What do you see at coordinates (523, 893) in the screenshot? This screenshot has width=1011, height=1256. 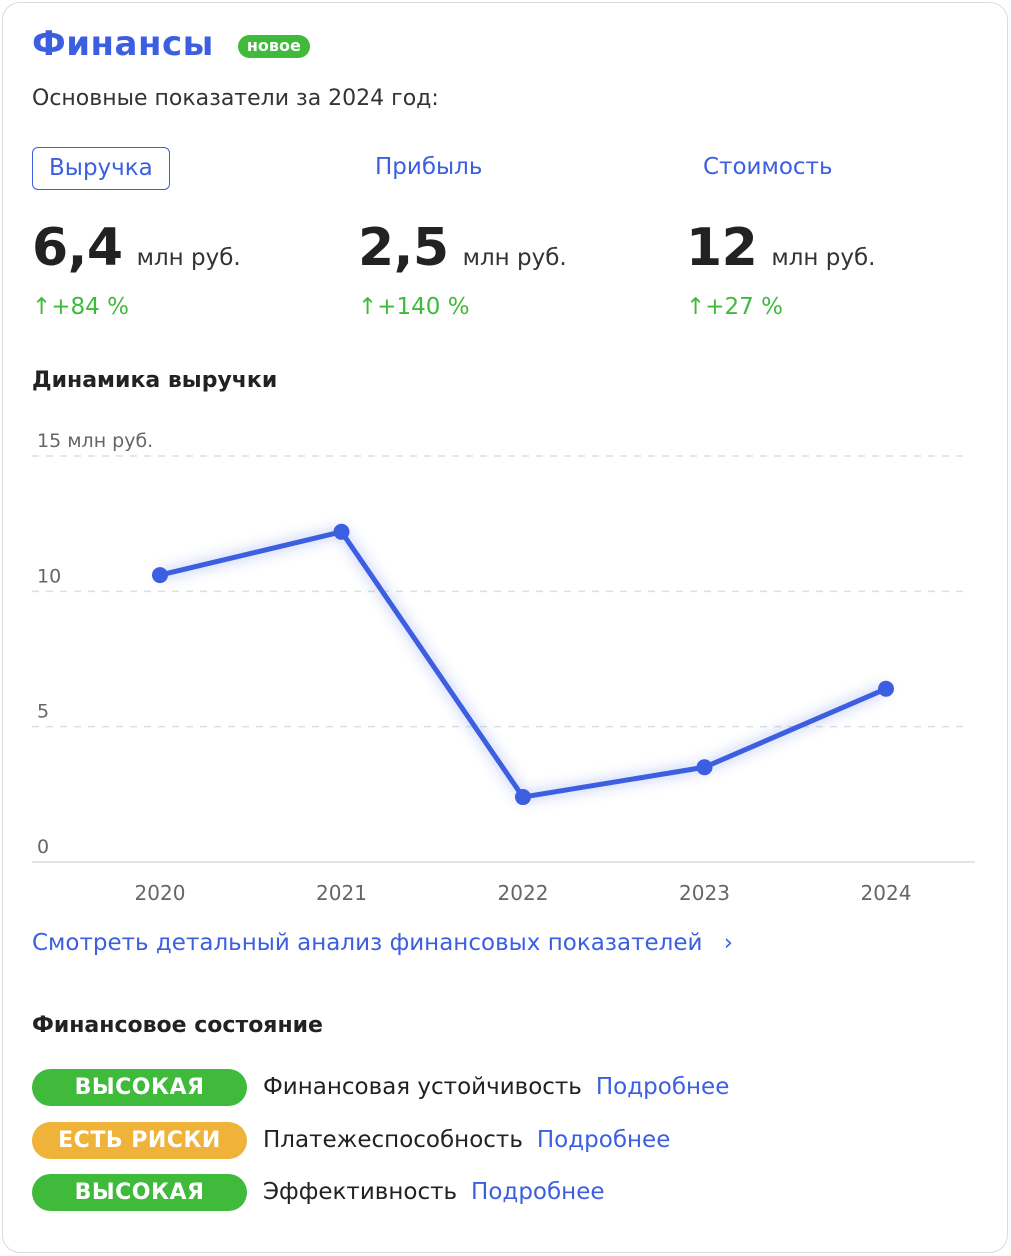 I see `x-tick-label: 2022` at bounding box center [523, 893].